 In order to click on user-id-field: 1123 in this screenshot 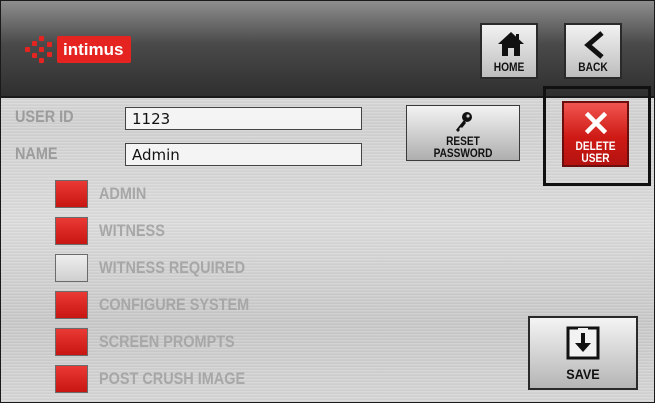, I will do `click(243, 118)`.